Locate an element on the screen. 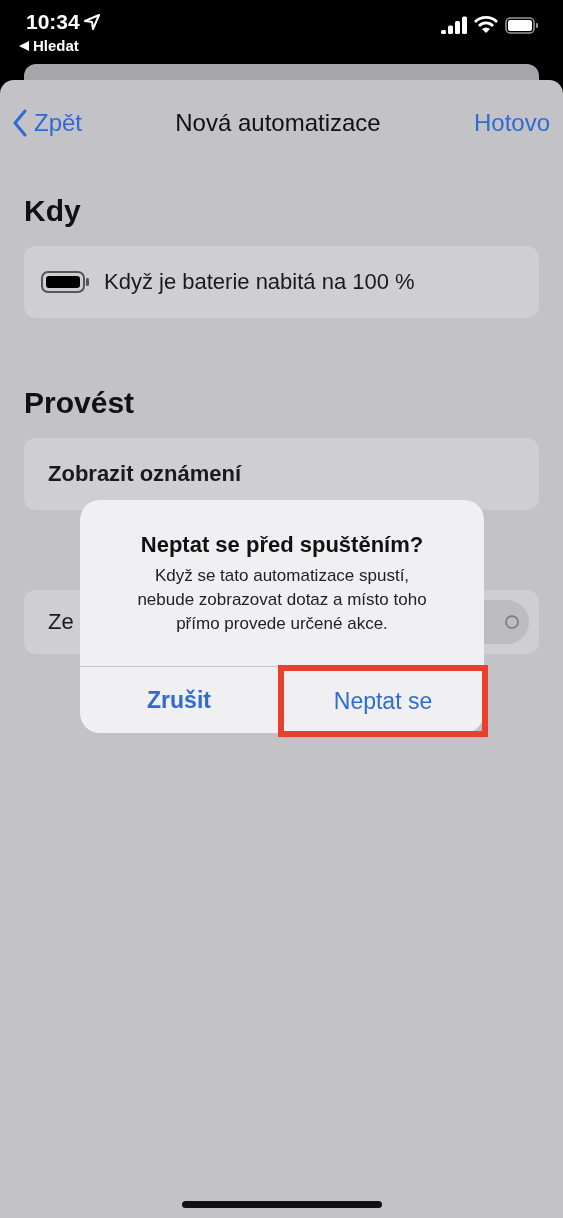 This screenshot has height=1218, width=563. wifi-icon is located at coordinates (486, 25).